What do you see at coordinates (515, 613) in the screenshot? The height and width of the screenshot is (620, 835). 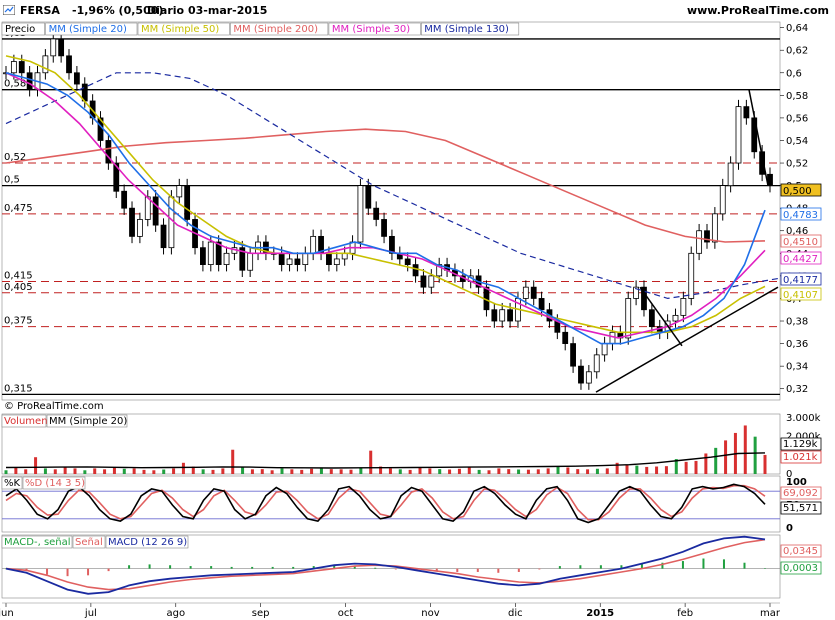 I see `x-tick-label: dic` at bounding box center [515, 613].